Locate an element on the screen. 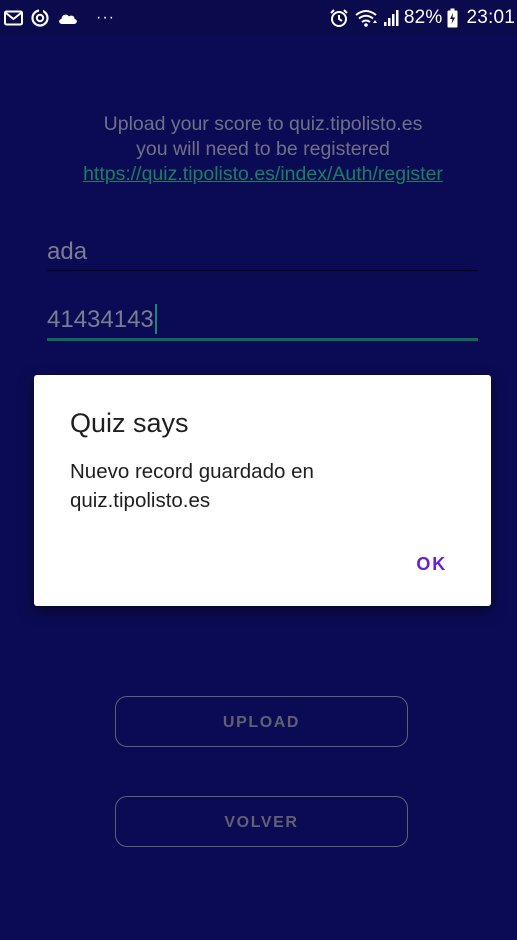 The image size is (517, 940). status-bar: ··· 82% 23:01 is located at coordinates (258, 18).